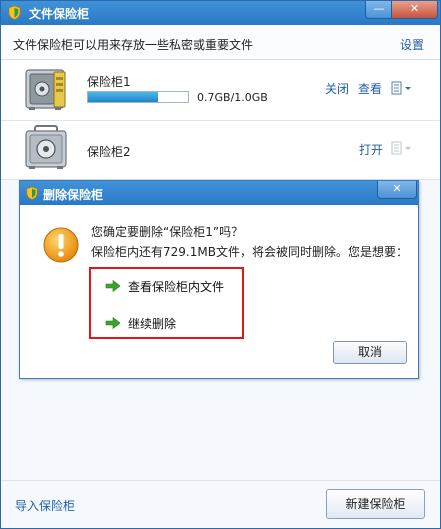  Describe the element at coordinates (59, 14) in the screenshot. I see `window-title: 文件保险柜` at that location.